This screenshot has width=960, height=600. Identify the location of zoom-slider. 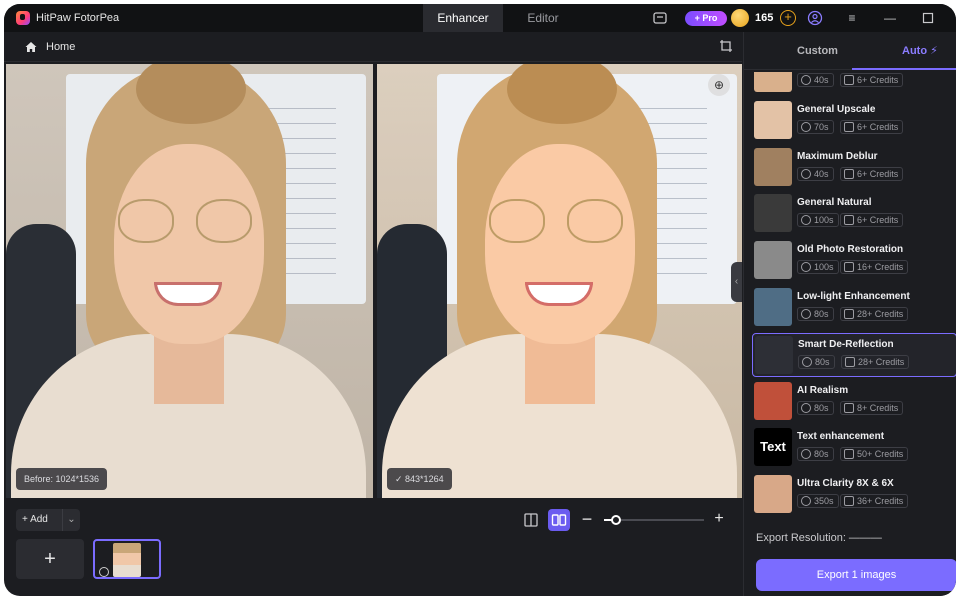
(654, 520).